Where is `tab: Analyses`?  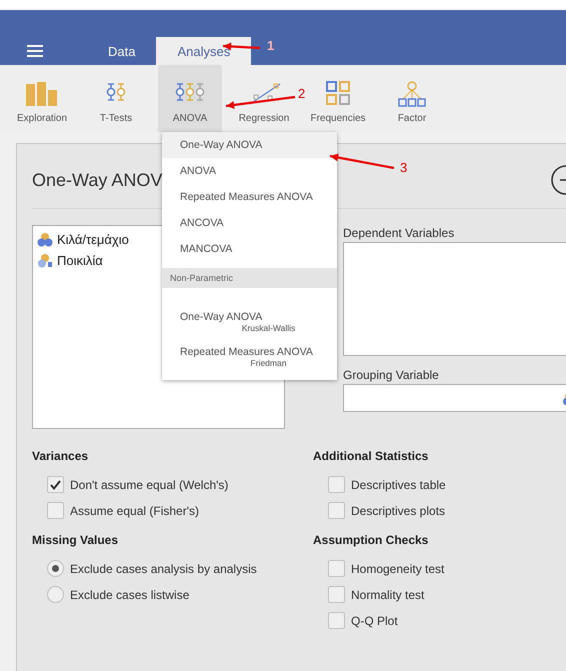
tab: Analyses is located at coordinates (204, 51).